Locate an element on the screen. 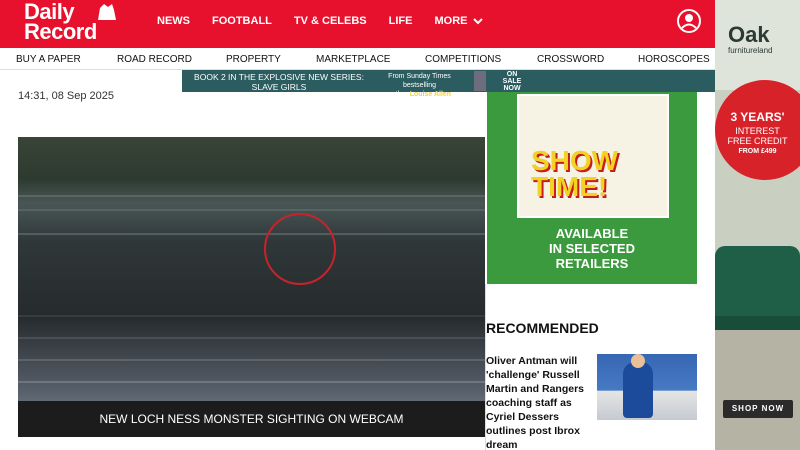 This screenshot has width=800, height=450. subnav-competitions: COMPETITIONS is located at coordinates (463, 59).